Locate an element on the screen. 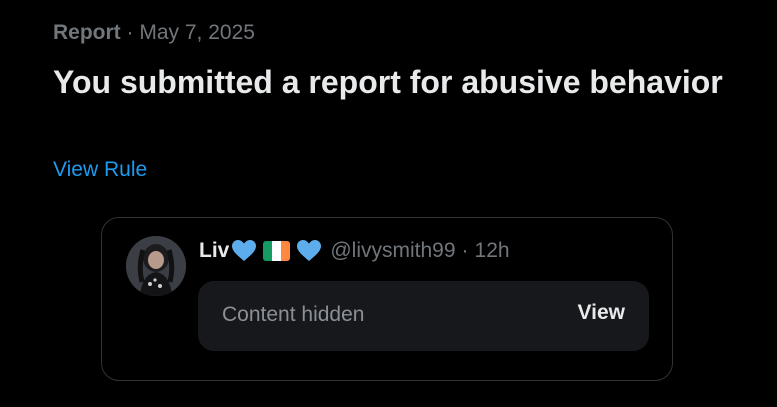 This screenshot has width=777, height=407. author-name: Liv is located at coordinates (214, 251).